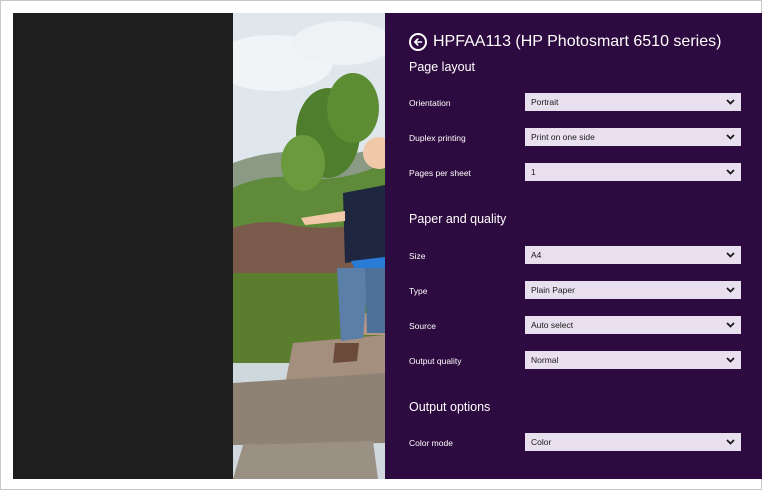 This screenshot has height=490, width=762. I want to click on section-heading-output-options: Output options, so click(450, 407).